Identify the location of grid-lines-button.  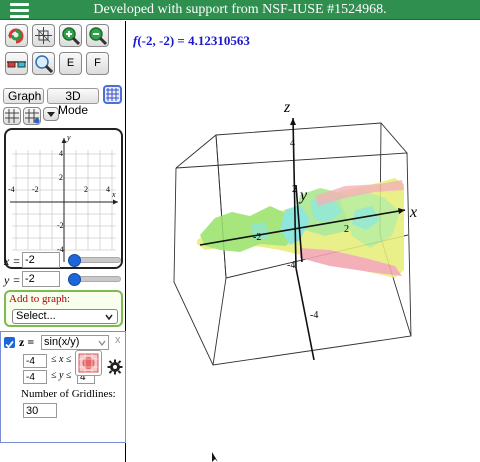
(12, 116).